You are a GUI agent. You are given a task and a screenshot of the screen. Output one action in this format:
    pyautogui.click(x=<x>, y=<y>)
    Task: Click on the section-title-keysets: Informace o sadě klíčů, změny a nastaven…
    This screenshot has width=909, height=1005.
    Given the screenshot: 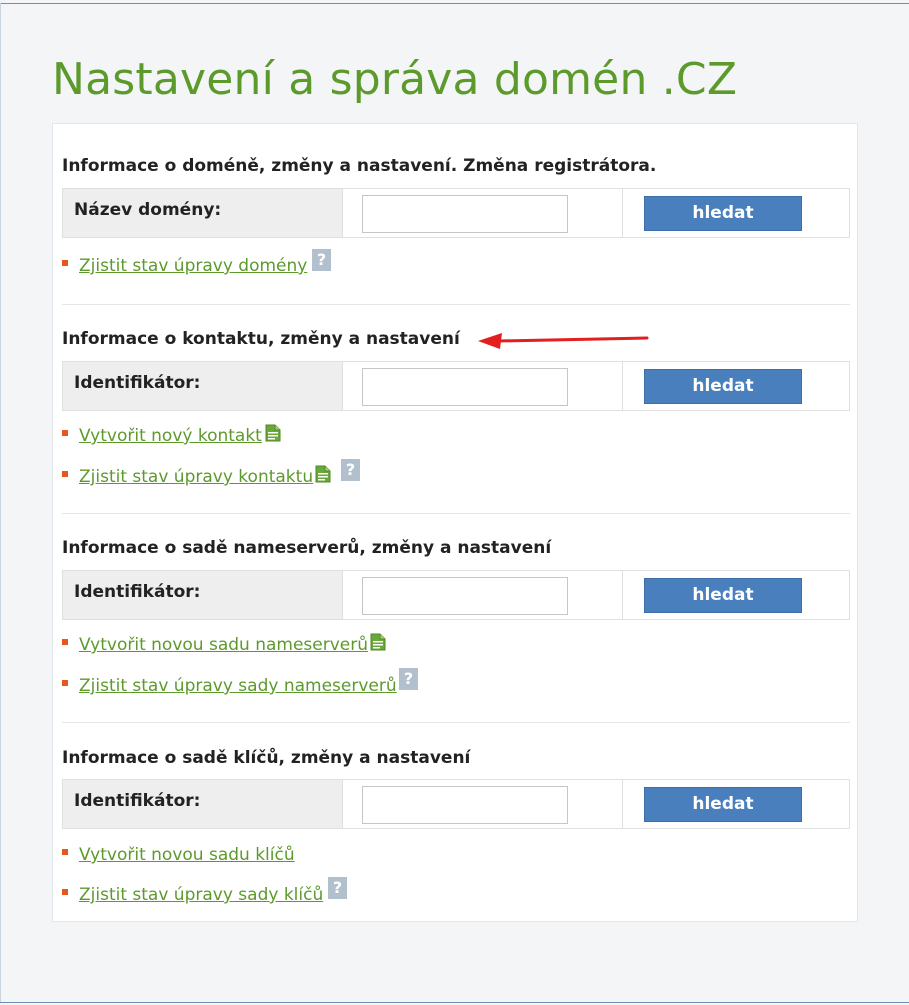 What is the action you would take?
    pyautogui.click(x=266, y=758)
    